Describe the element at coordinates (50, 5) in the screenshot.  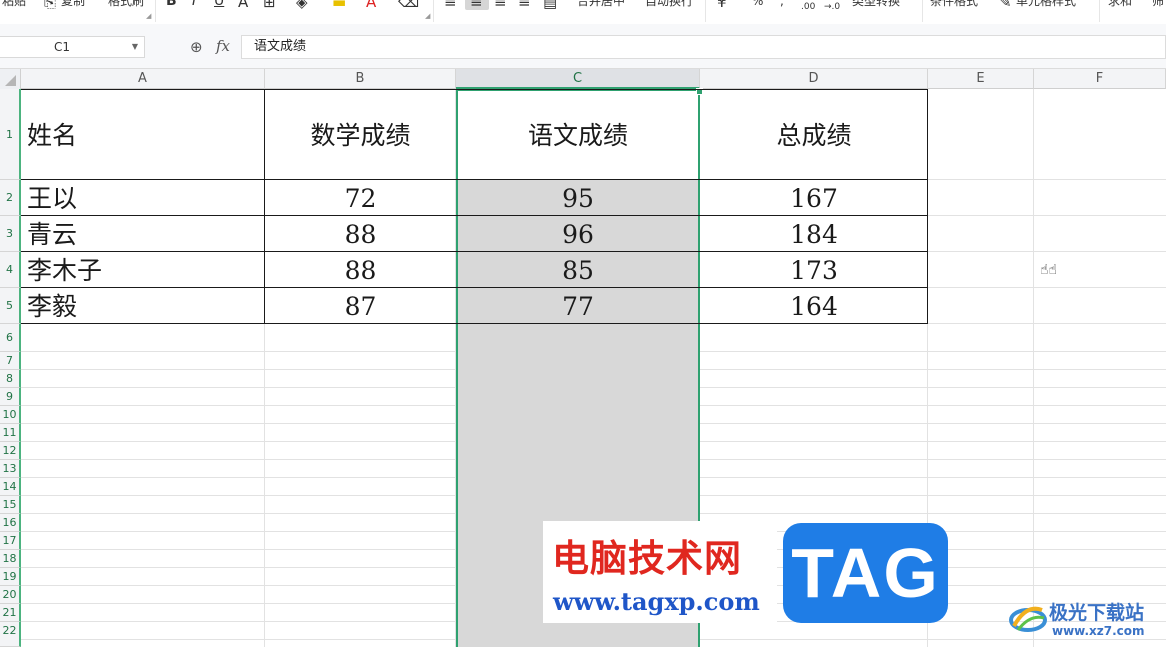
I see `copy-icon: ⎘` at that location.